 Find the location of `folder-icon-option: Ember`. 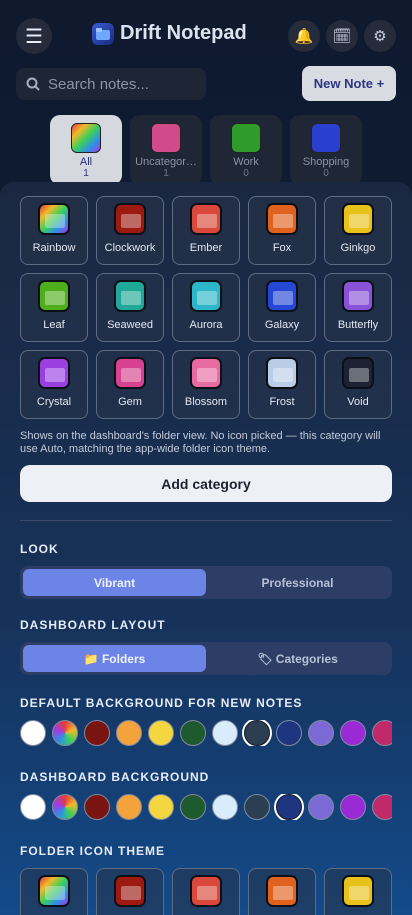

folder-icon-option: Ember is located at coordinates (206, 230).